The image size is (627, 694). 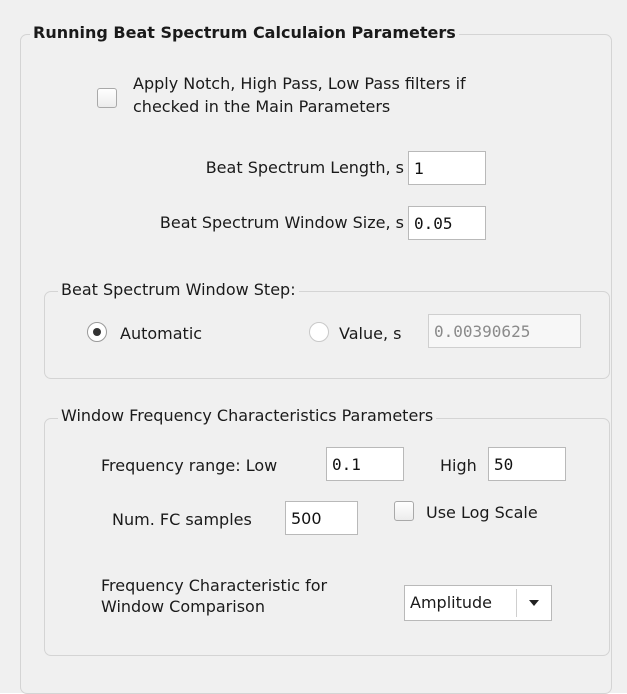 I want to click on value-radio-label: Value, s, so click(x=370, y=334).